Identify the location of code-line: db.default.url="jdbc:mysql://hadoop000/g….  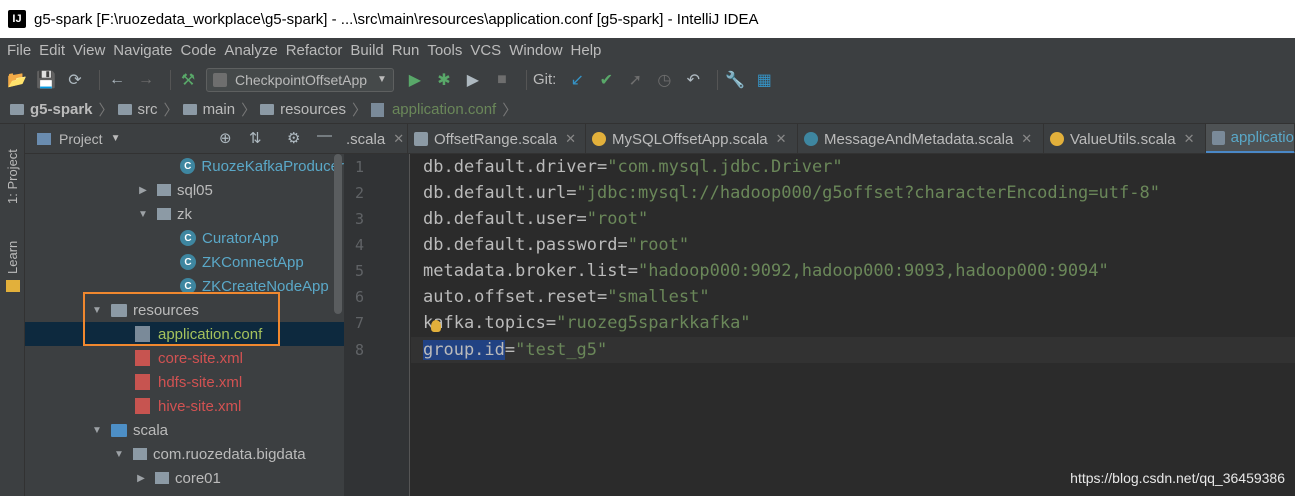
(791, 193).